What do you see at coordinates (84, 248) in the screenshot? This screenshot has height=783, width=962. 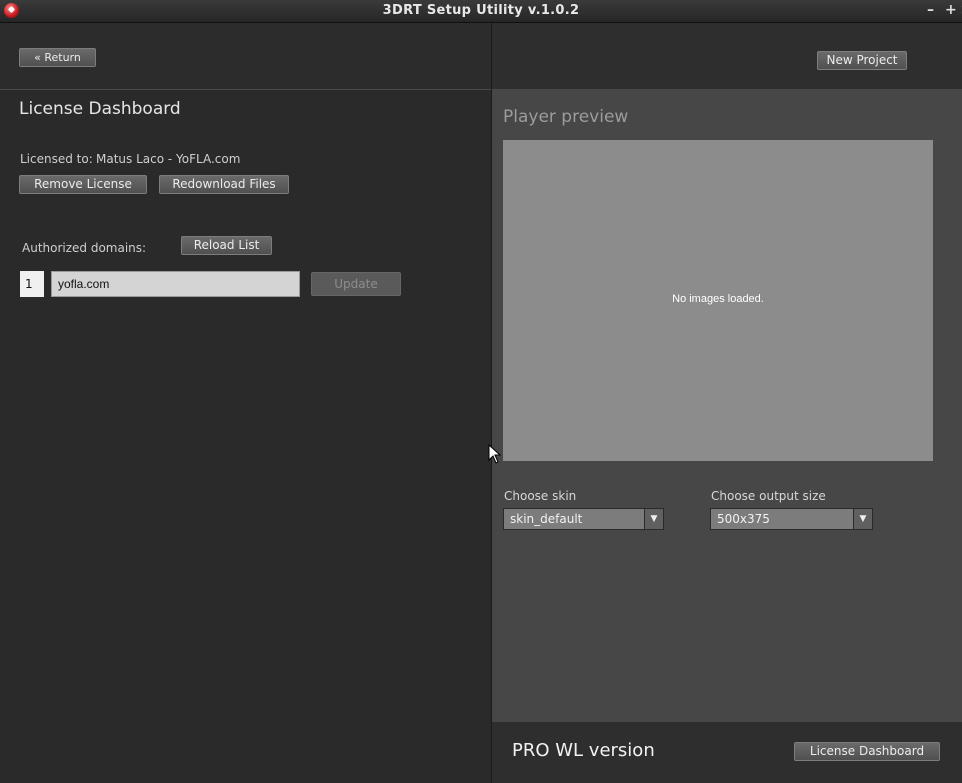 I see `authorized-domains-label: Authorized domains:` at bounding box center [84, 248].